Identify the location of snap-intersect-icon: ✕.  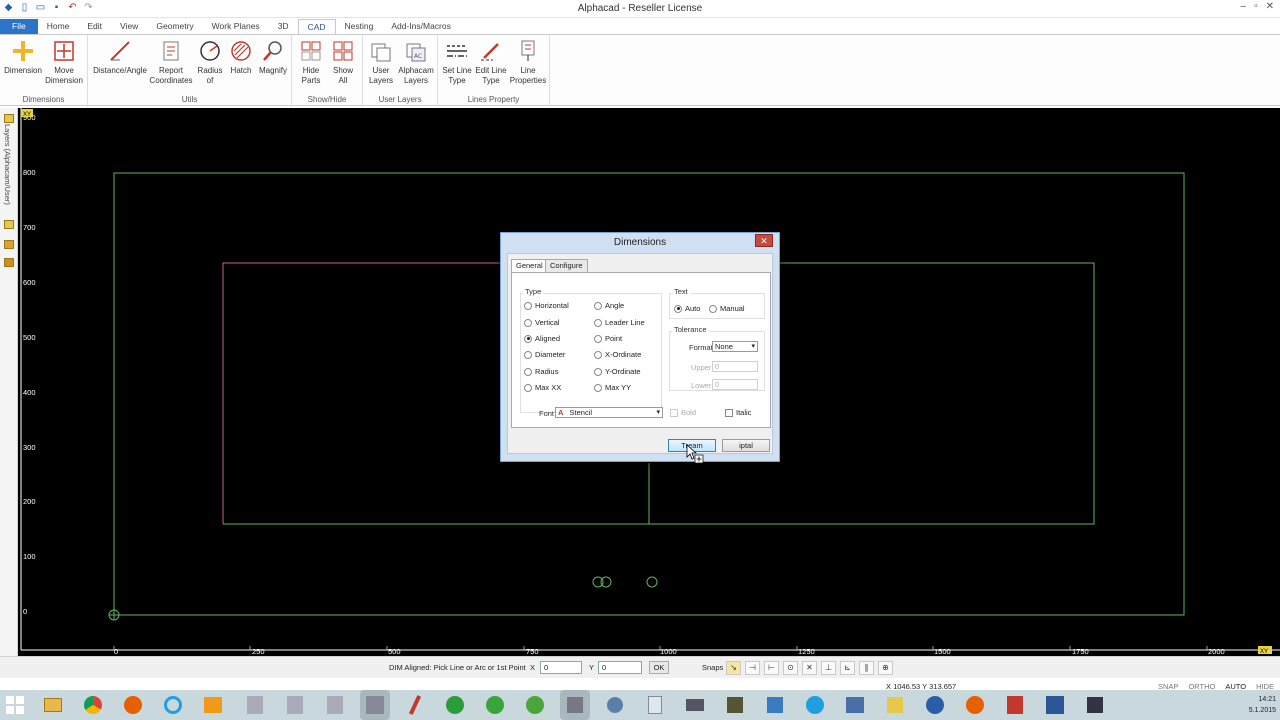
(809, 668).